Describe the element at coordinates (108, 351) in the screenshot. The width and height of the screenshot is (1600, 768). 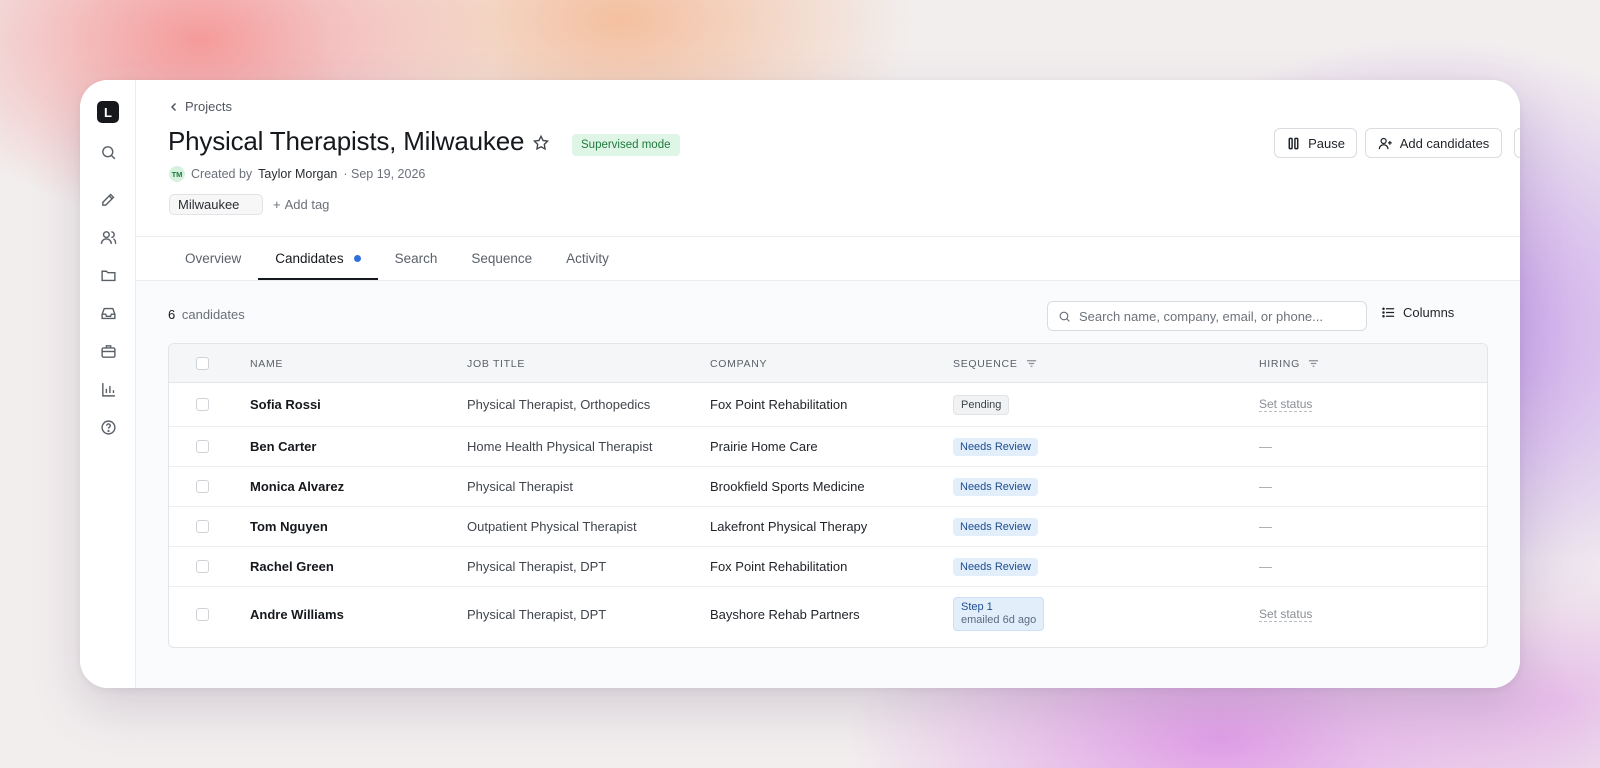
I see `briefcase-icon` at that location.